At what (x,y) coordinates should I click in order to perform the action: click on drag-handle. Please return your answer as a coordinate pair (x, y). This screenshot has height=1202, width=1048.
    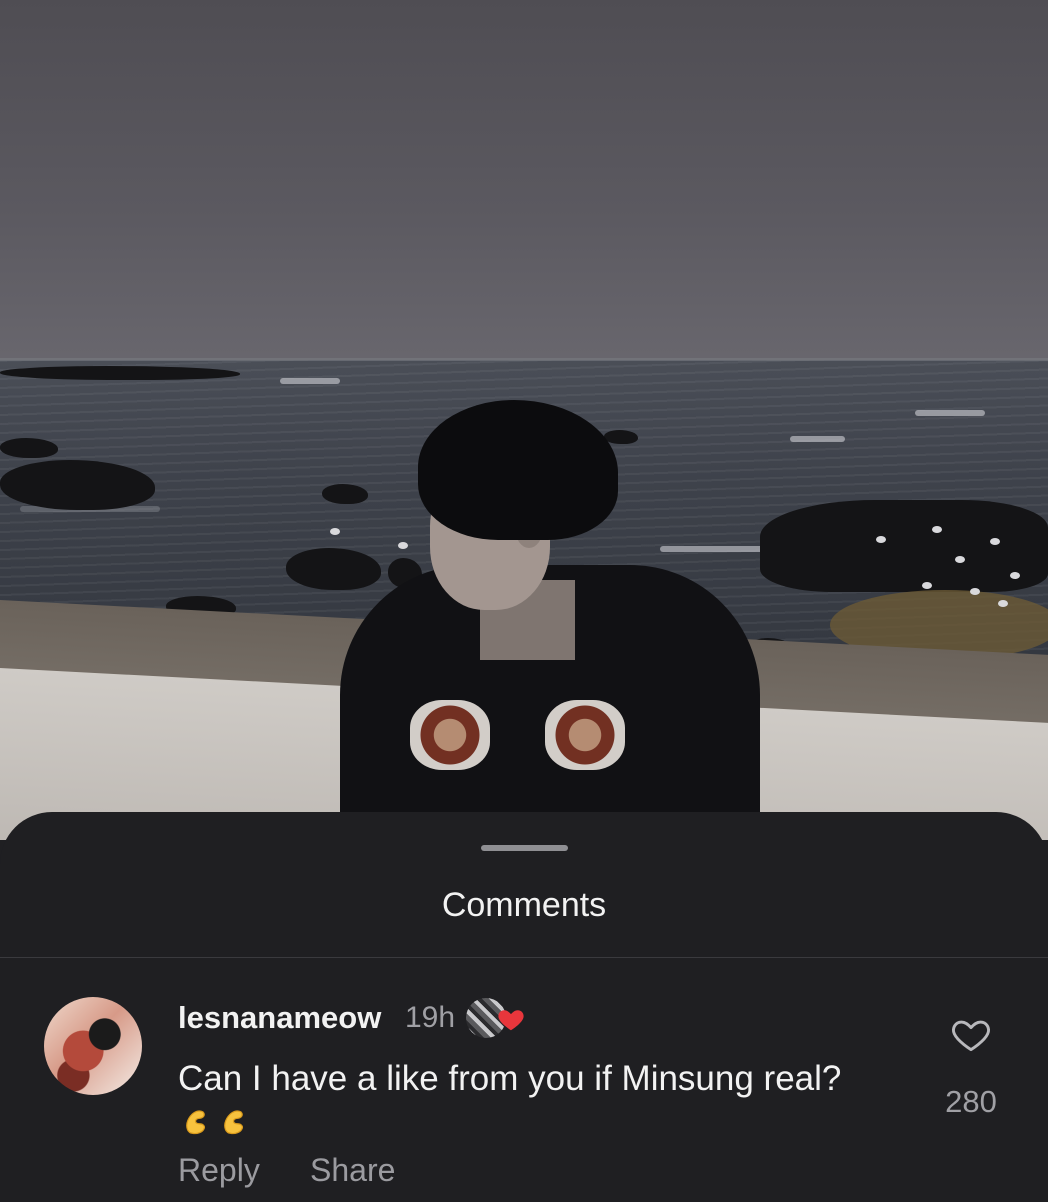
    Looking at the image, I should click on (524, 848).